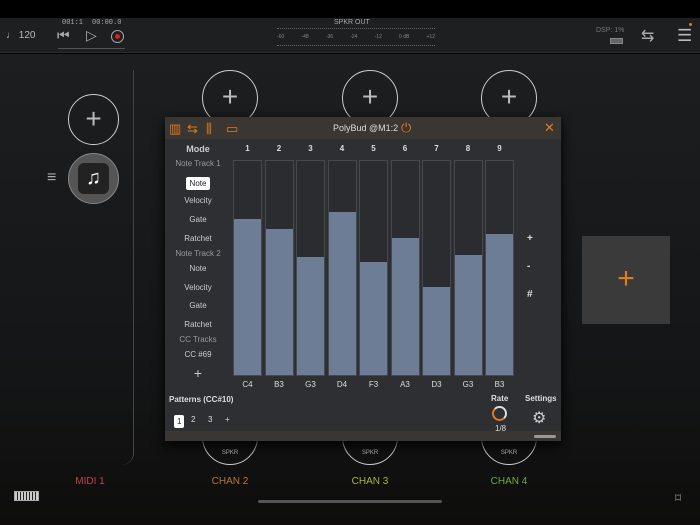 The image size is (700, 525). What do you see at coordinates (90, 481) in the screenshot?
I see `channel-label-midi1: MIDI 1` at bounding box center [90, 481].